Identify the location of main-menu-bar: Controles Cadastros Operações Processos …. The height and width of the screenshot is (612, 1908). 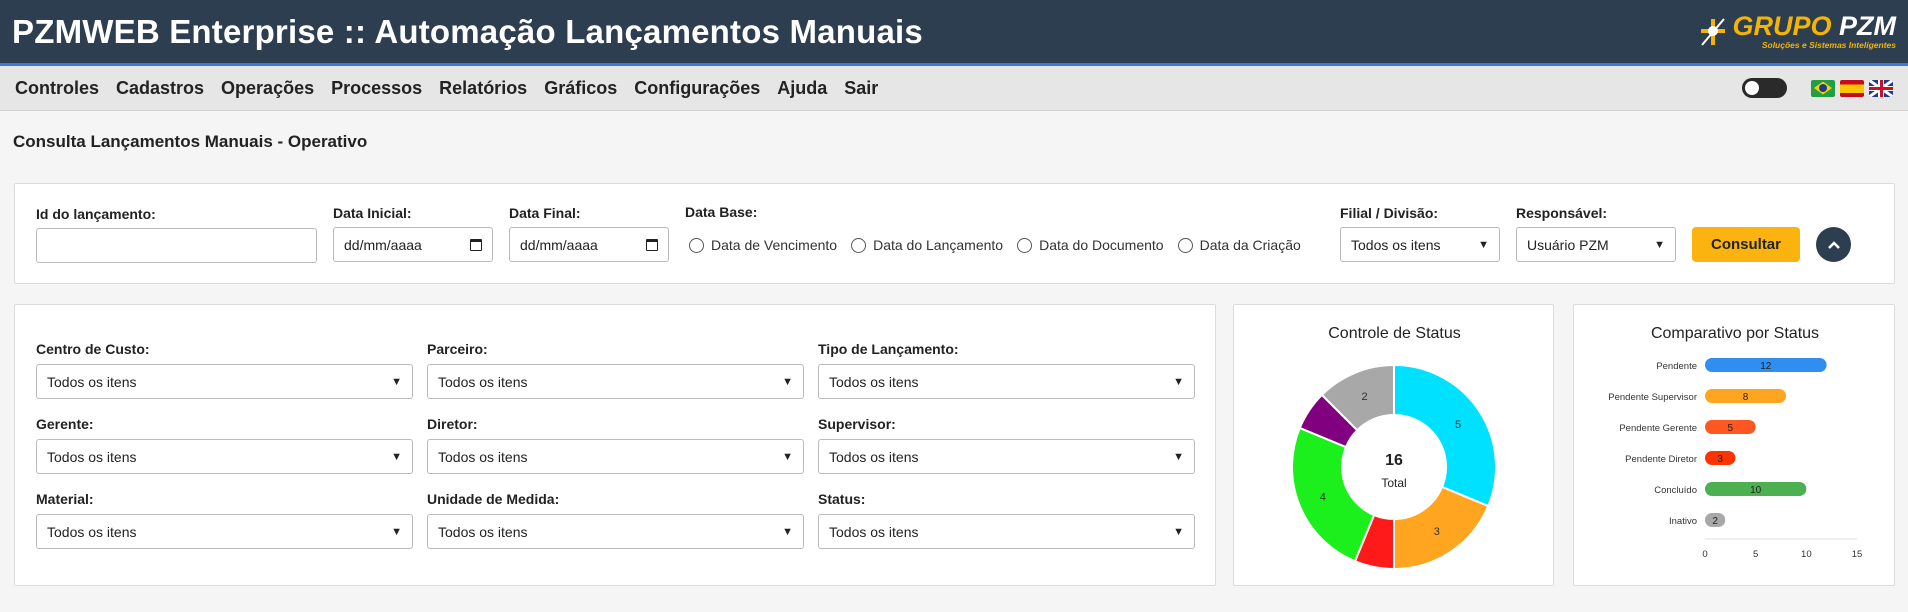
(954, 88).